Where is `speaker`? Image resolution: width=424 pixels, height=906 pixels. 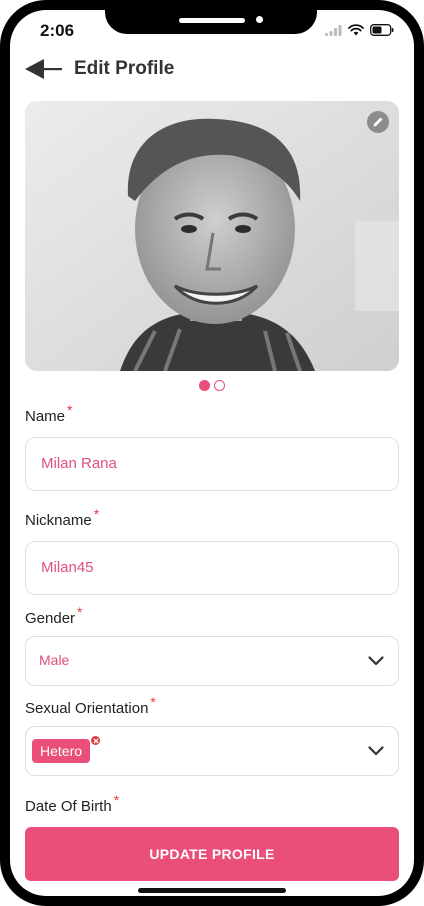
speaker is located at coordinates (212, 20).